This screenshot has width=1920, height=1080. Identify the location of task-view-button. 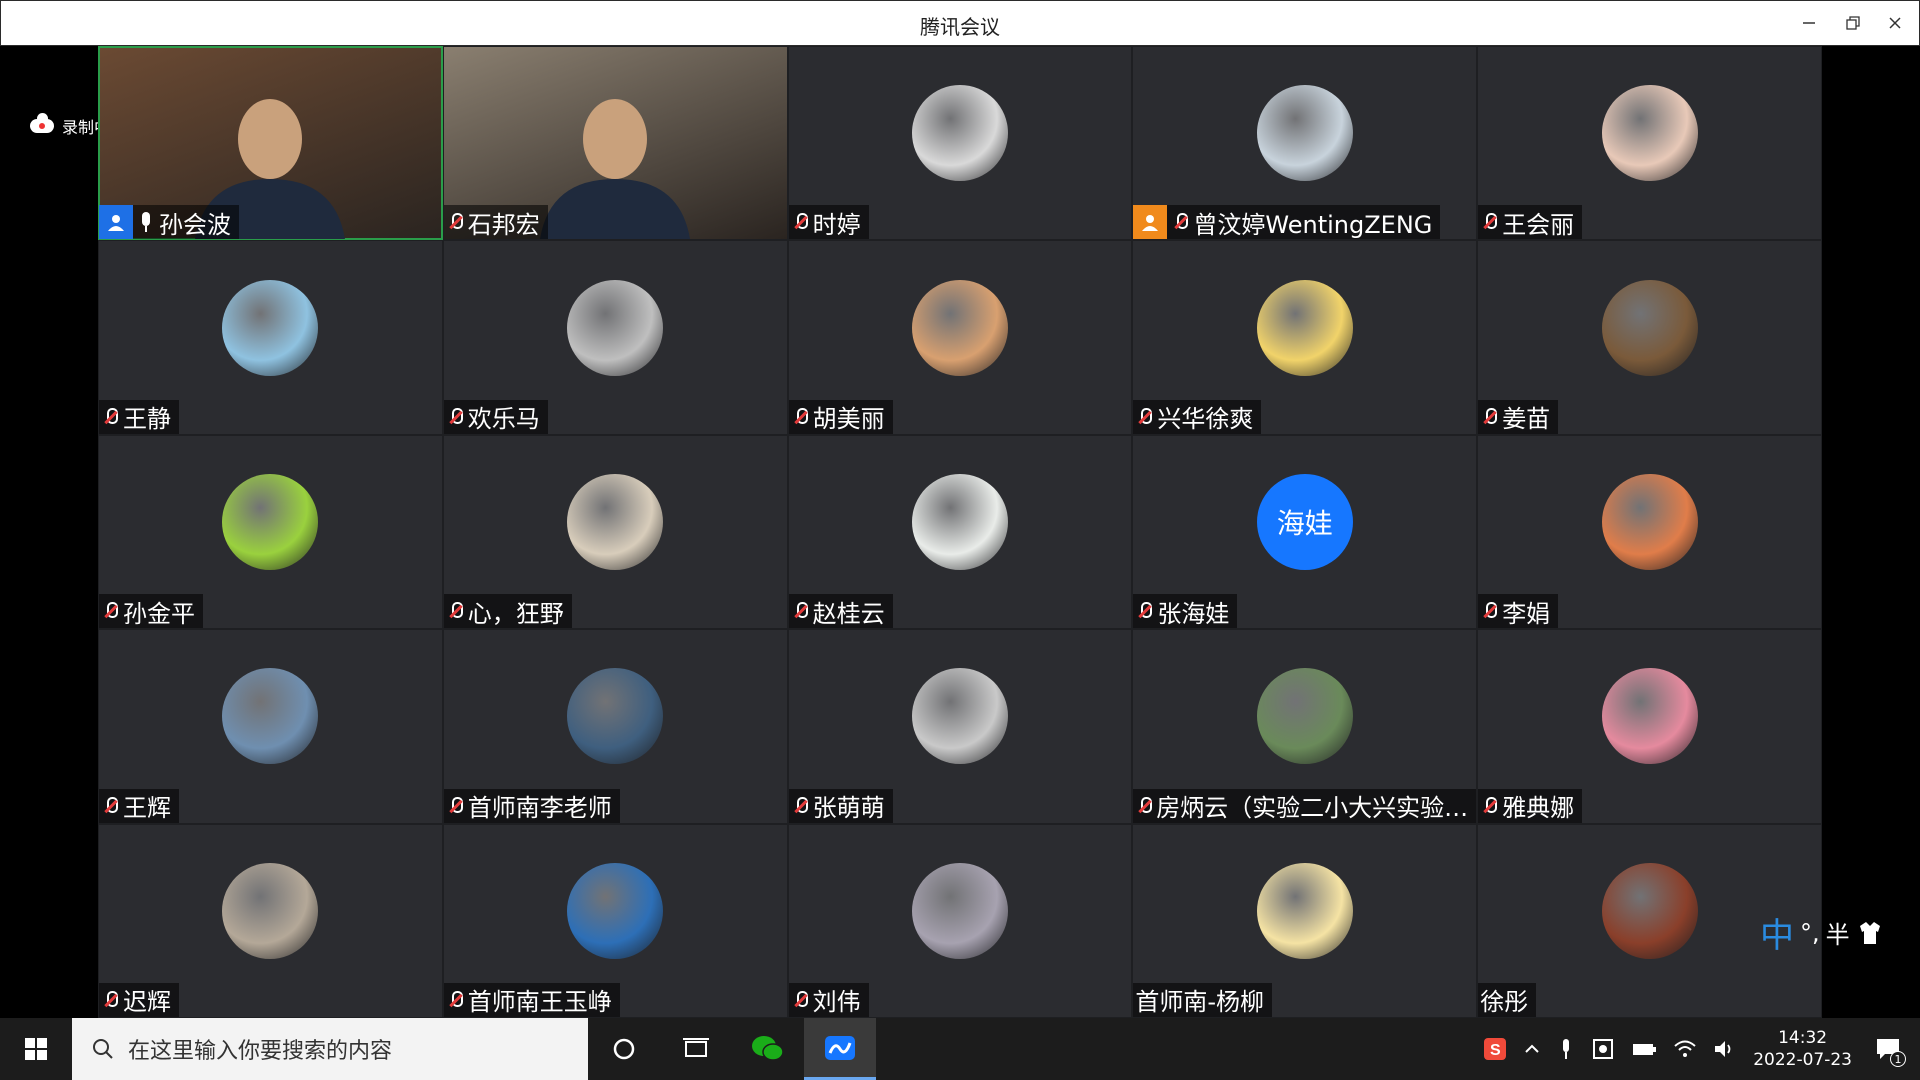
(696, 1049).